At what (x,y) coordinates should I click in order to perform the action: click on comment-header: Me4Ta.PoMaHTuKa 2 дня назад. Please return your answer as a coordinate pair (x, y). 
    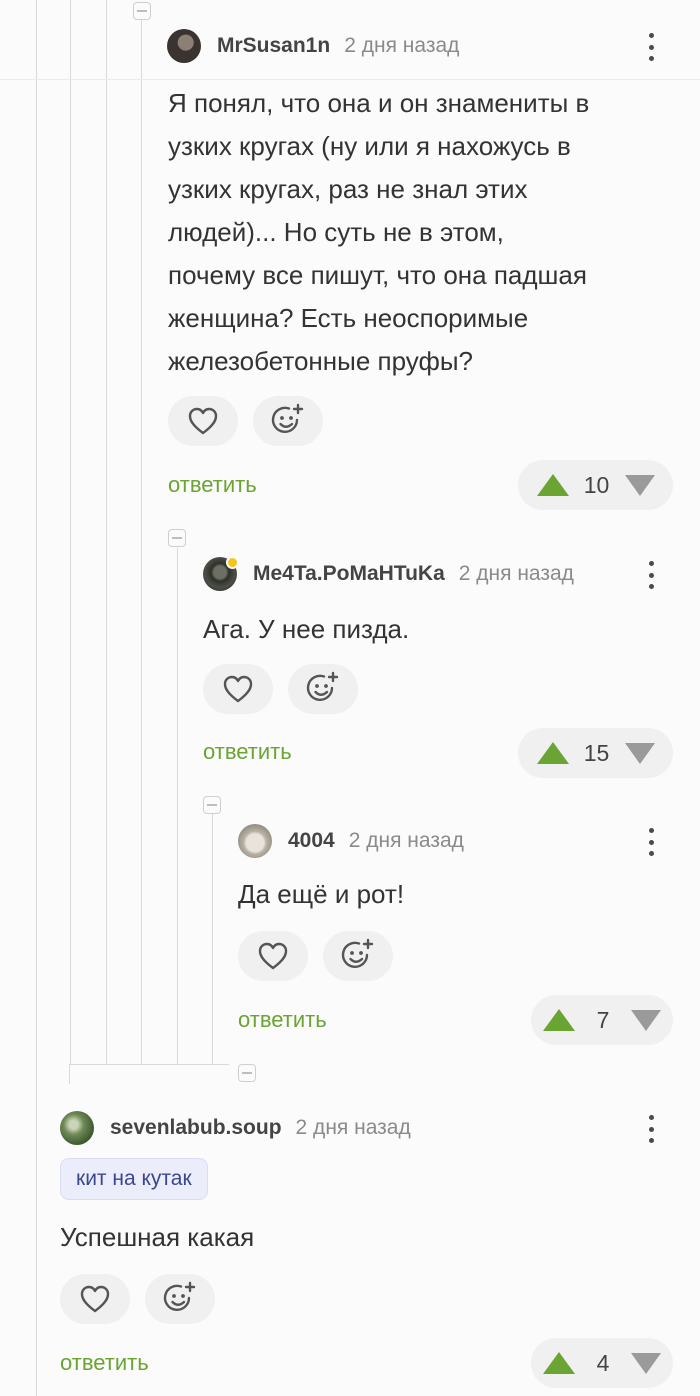
    Looking at the image, I should click on (388, 574).